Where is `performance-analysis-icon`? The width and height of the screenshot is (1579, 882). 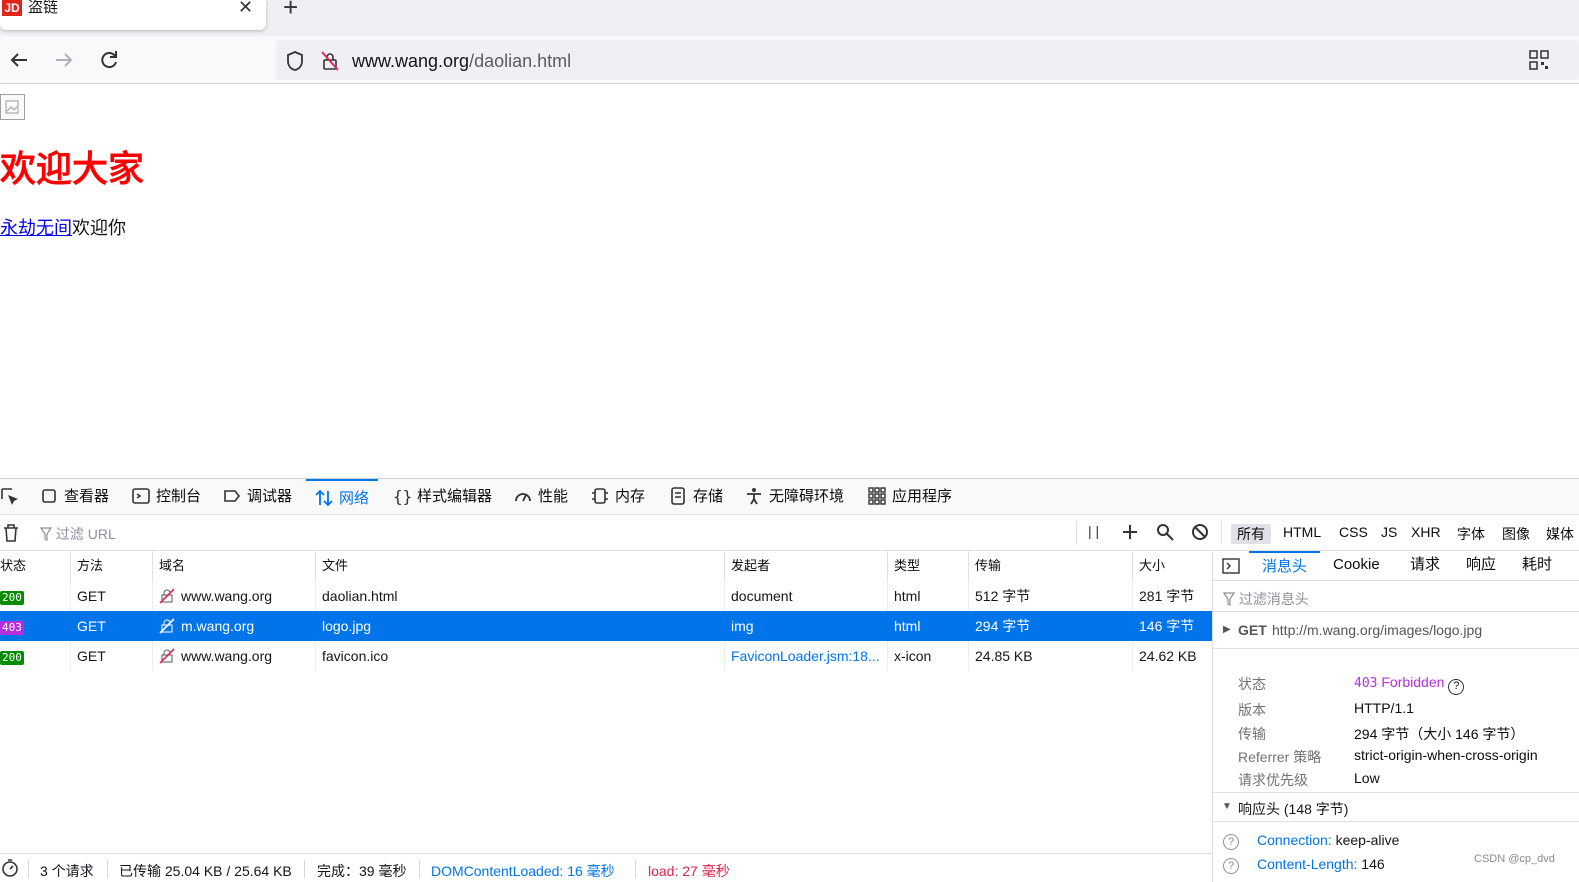 performance-analysis-icon is located at coordinates (10, 869).